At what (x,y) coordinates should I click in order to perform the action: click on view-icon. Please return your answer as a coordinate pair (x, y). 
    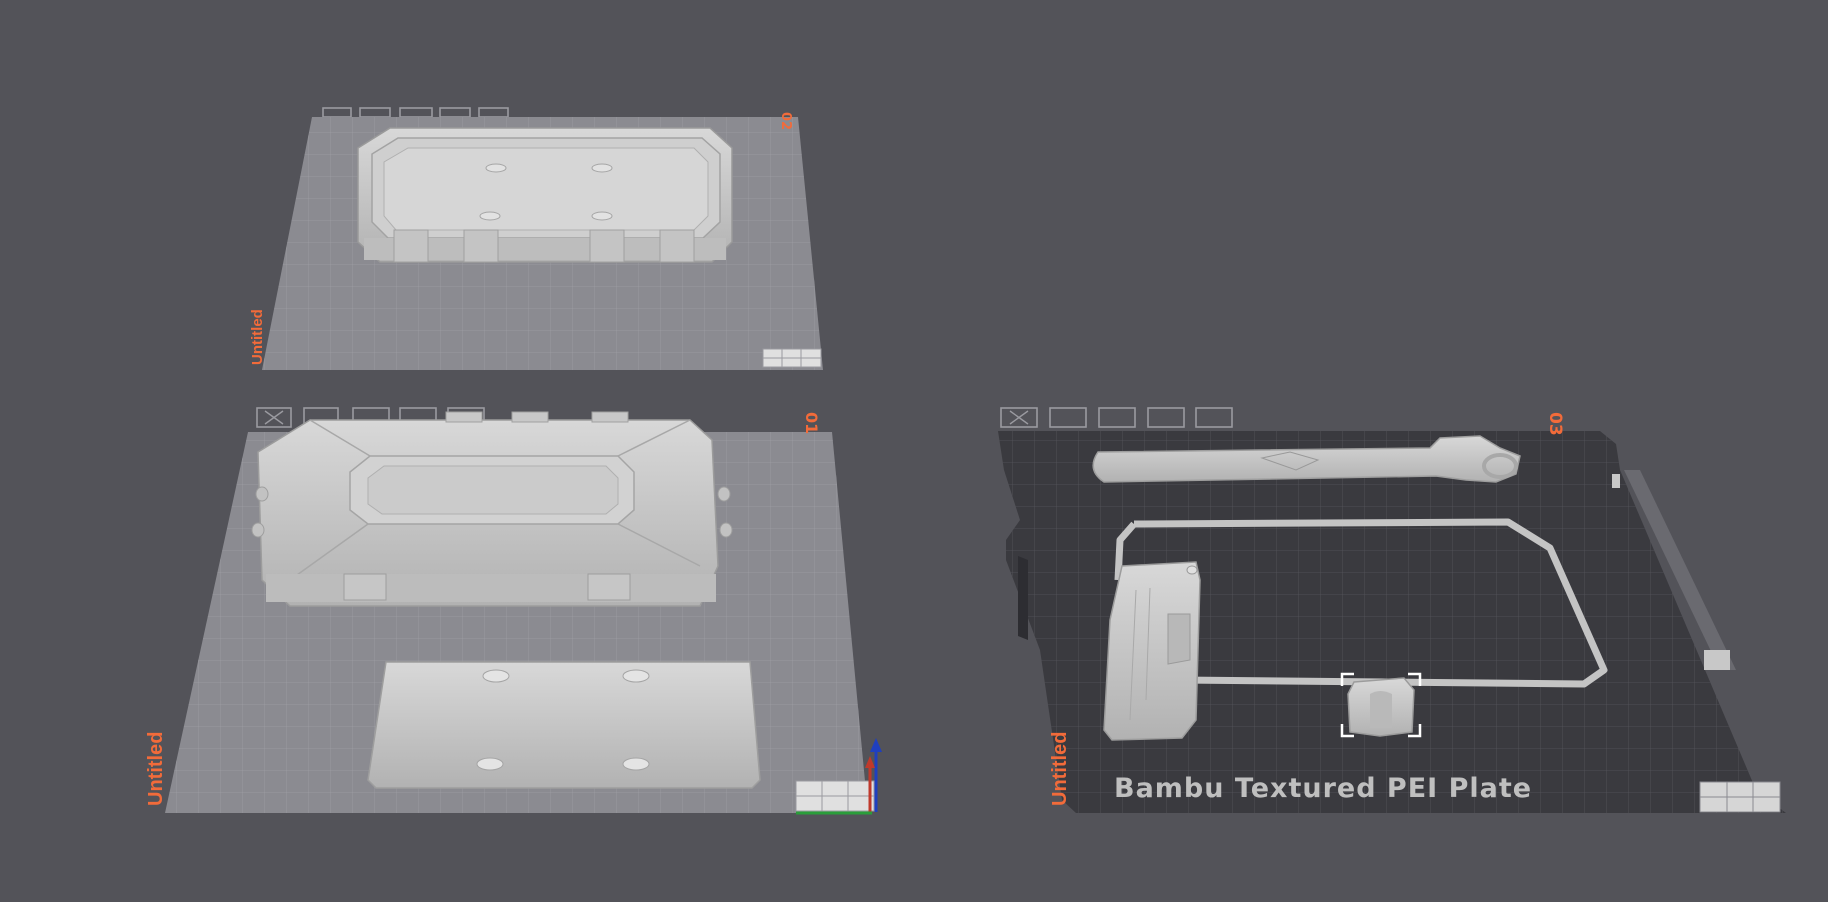
    Looking at the image, I should click on (493, 112).